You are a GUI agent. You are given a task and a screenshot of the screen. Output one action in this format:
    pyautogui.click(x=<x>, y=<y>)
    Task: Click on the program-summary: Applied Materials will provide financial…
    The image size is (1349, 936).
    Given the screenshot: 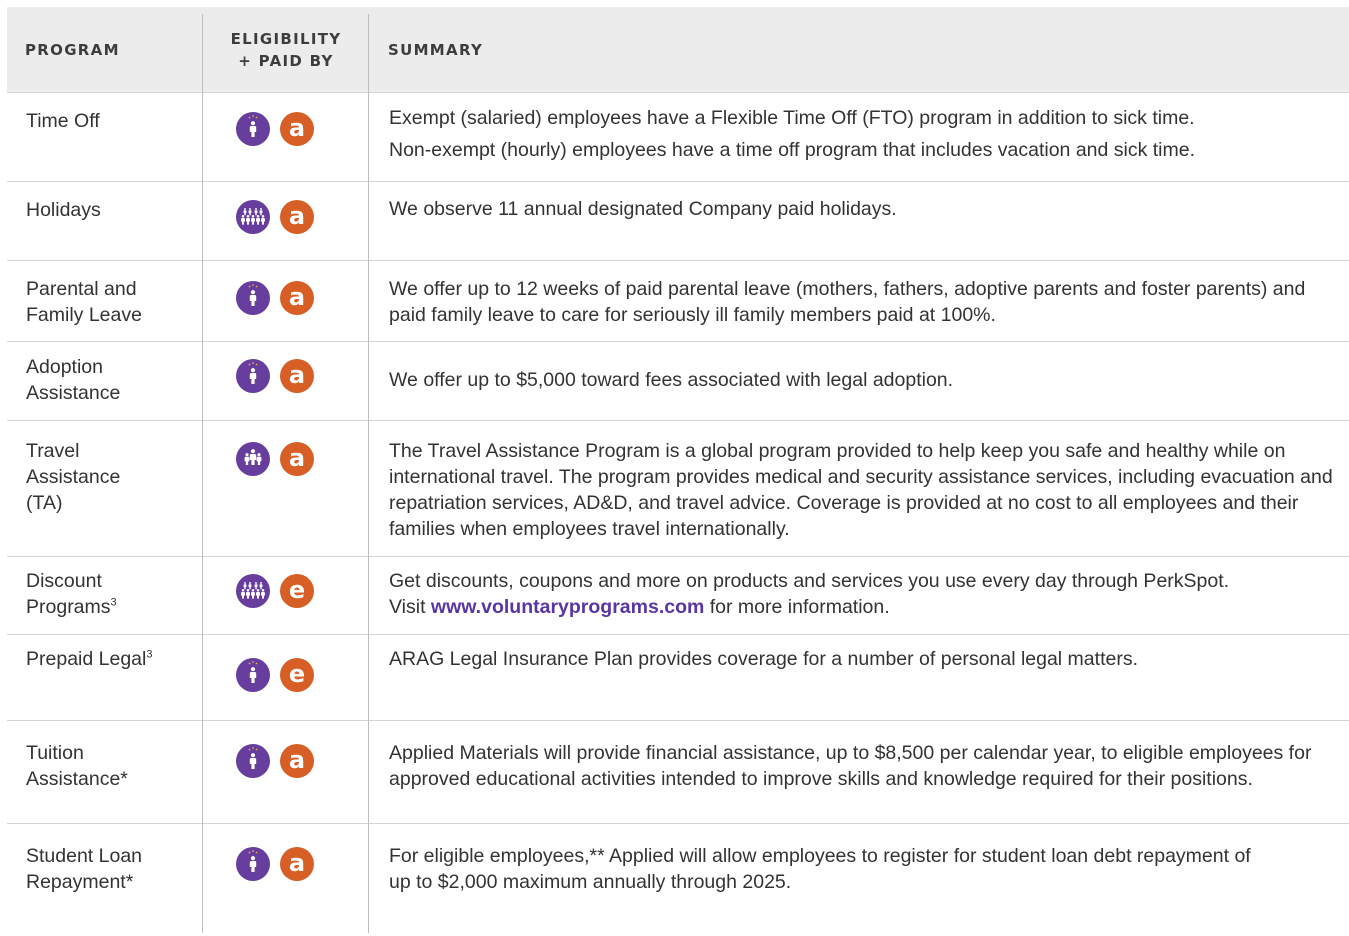 What is the action you would take?
    pyautogui.click(x=854, y=766)
    